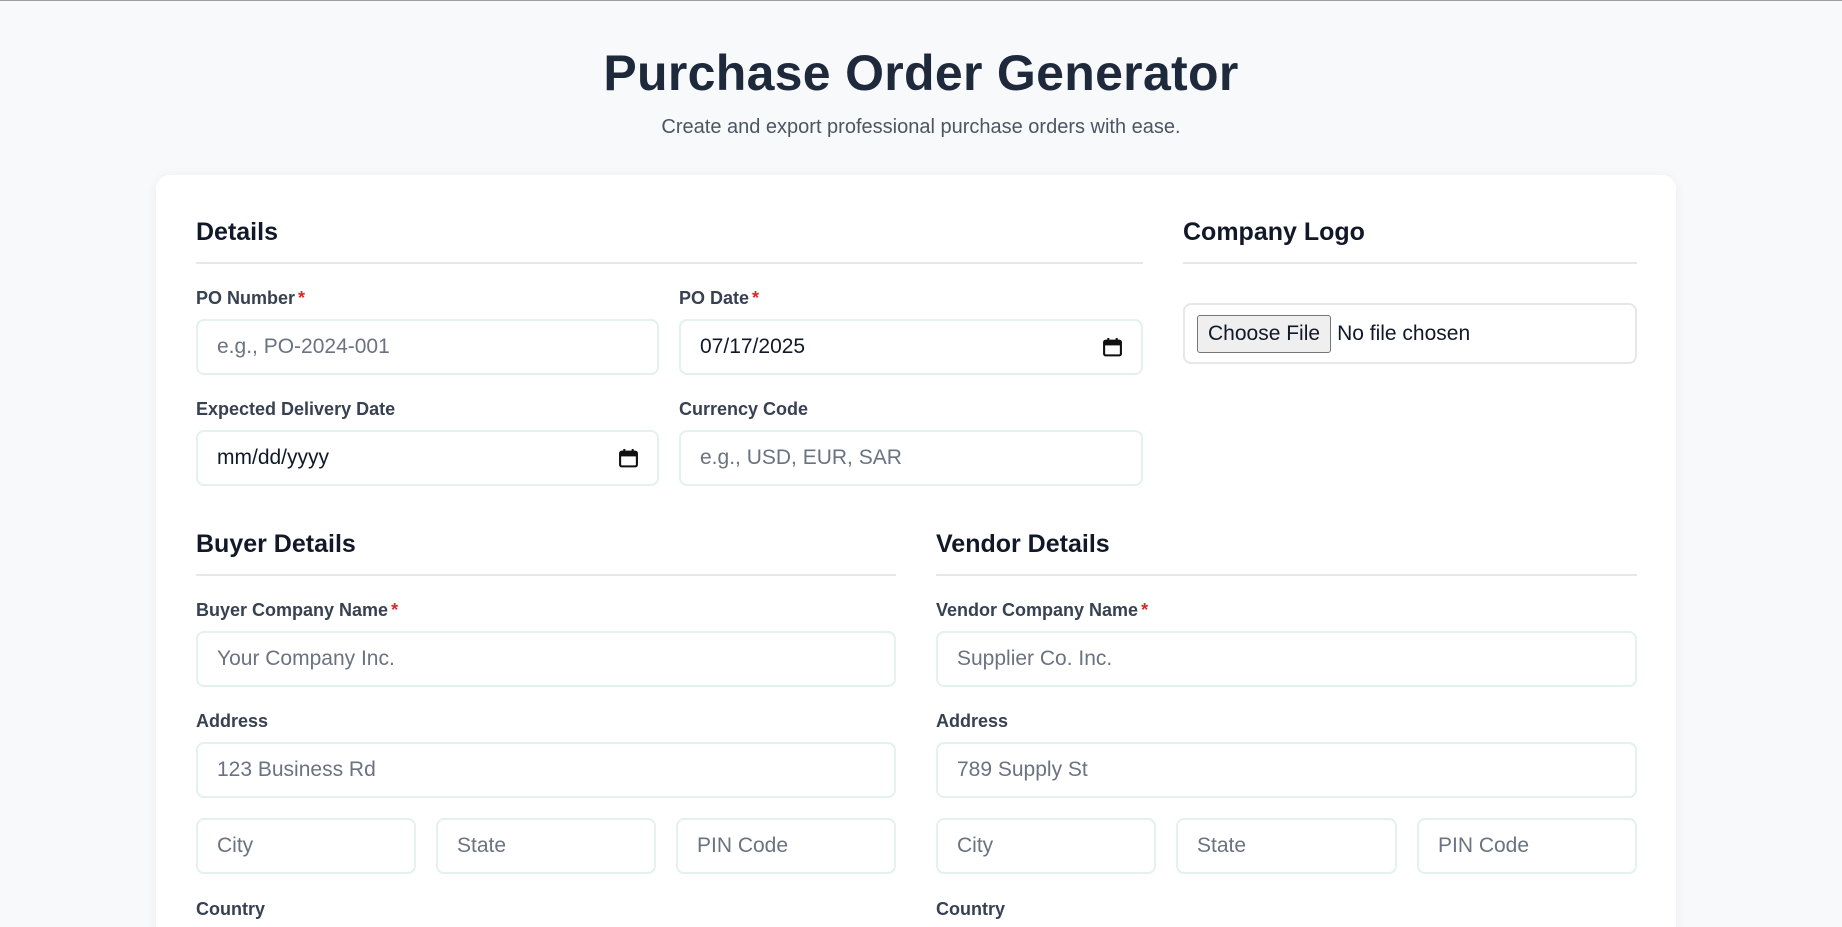 The width and height of the screenshot is (1842, 927). Describe the element at coordinates (306, 846) in the screenshot. I see `buyer-city-input: City` at that location.